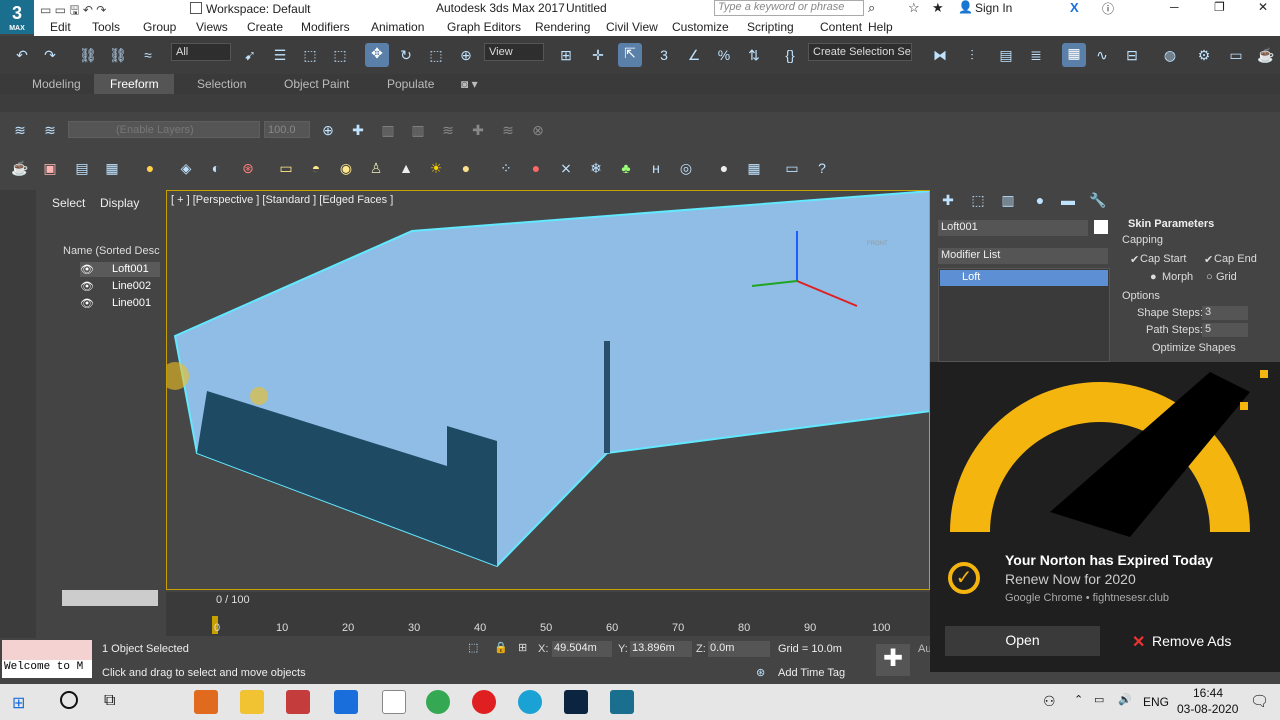 The image size is (1280, 720). I want to click on task-view-icon: ⧉, so click(109, 701).